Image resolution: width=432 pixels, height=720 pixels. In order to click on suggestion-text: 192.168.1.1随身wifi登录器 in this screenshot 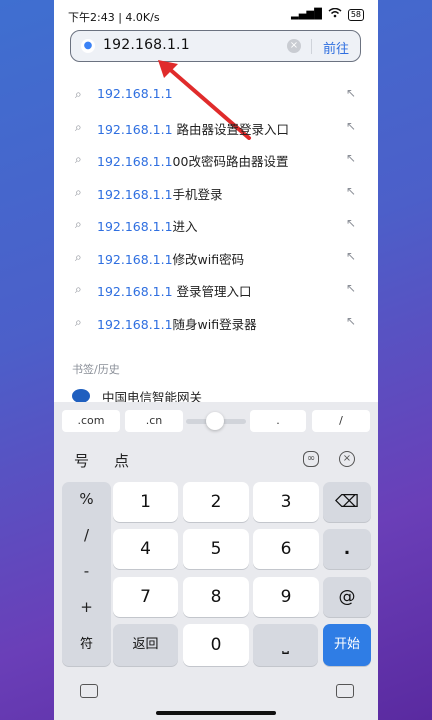, I will do `click(177, 323)`.